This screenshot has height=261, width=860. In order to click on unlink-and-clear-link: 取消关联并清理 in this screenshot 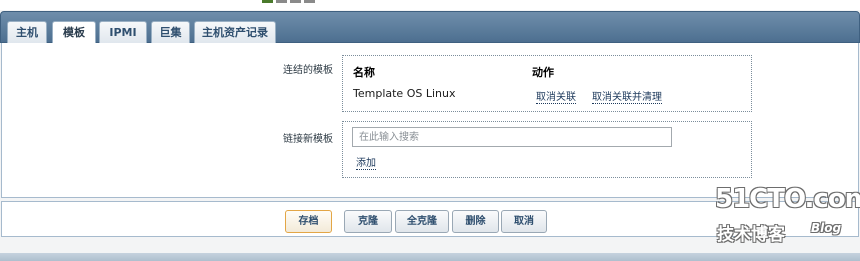, I will do `click(627, 96)`.